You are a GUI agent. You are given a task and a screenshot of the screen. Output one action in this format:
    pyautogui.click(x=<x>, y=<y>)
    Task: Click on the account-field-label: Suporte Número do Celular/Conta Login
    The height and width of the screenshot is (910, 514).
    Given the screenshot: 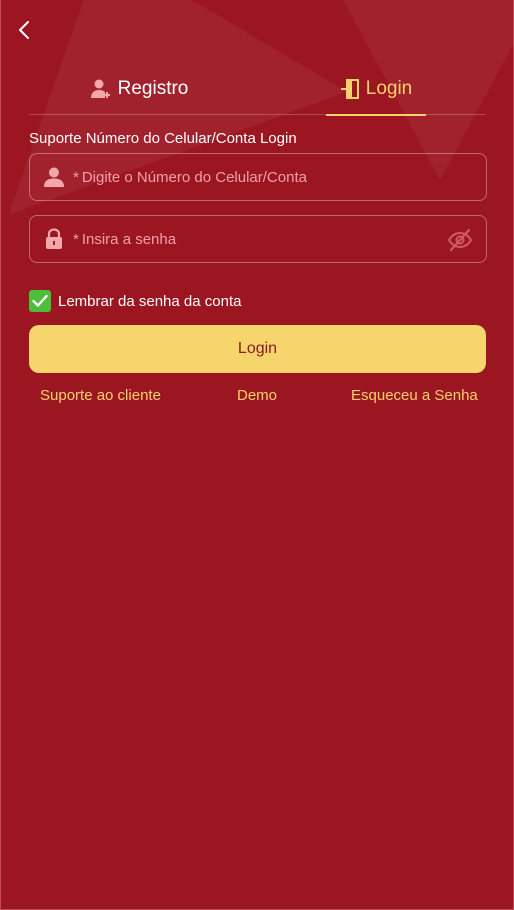 What is the action you would take?
    pyautogui.click(x=163, y=138)
    